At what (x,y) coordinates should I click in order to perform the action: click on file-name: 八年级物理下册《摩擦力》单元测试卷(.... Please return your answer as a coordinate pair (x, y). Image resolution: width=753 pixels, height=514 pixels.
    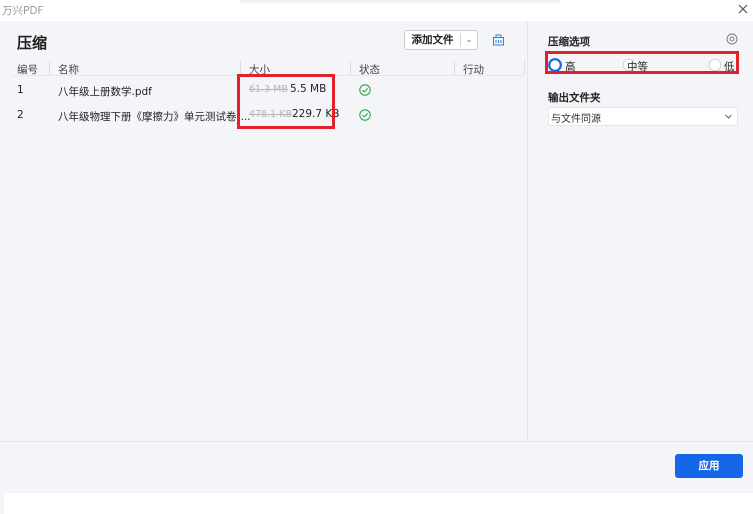
    Looking at the image, I should click on (154, 117).